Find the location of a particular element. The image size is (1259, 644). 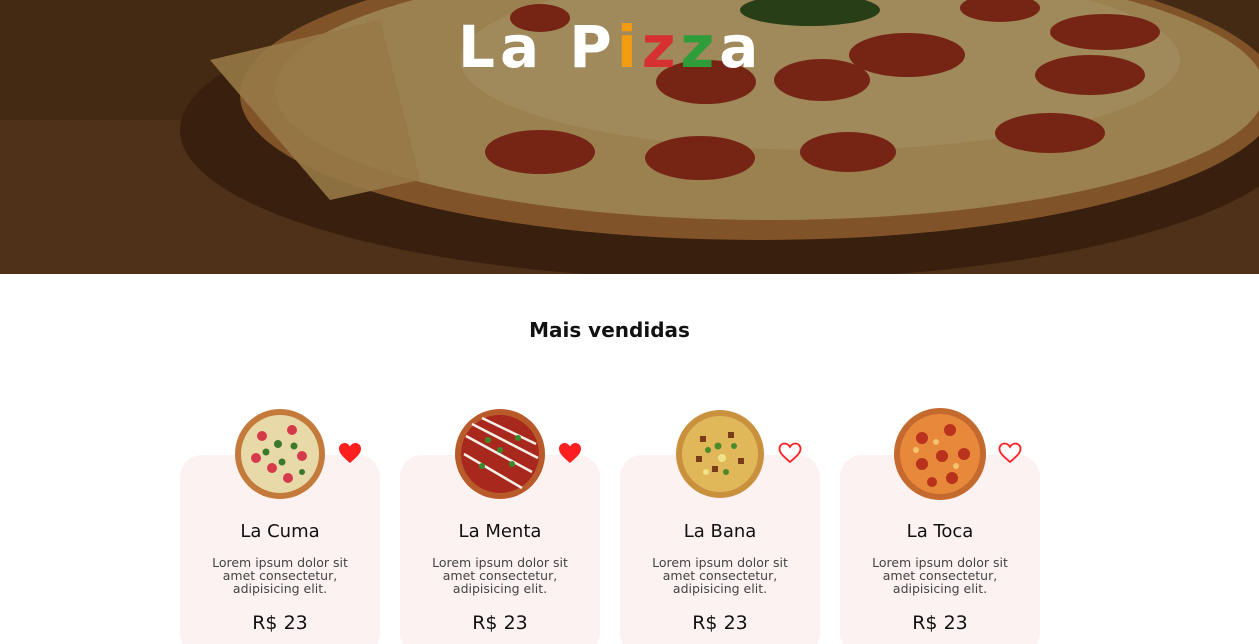

brand-letters: La P is located at coordinates (537, 47).